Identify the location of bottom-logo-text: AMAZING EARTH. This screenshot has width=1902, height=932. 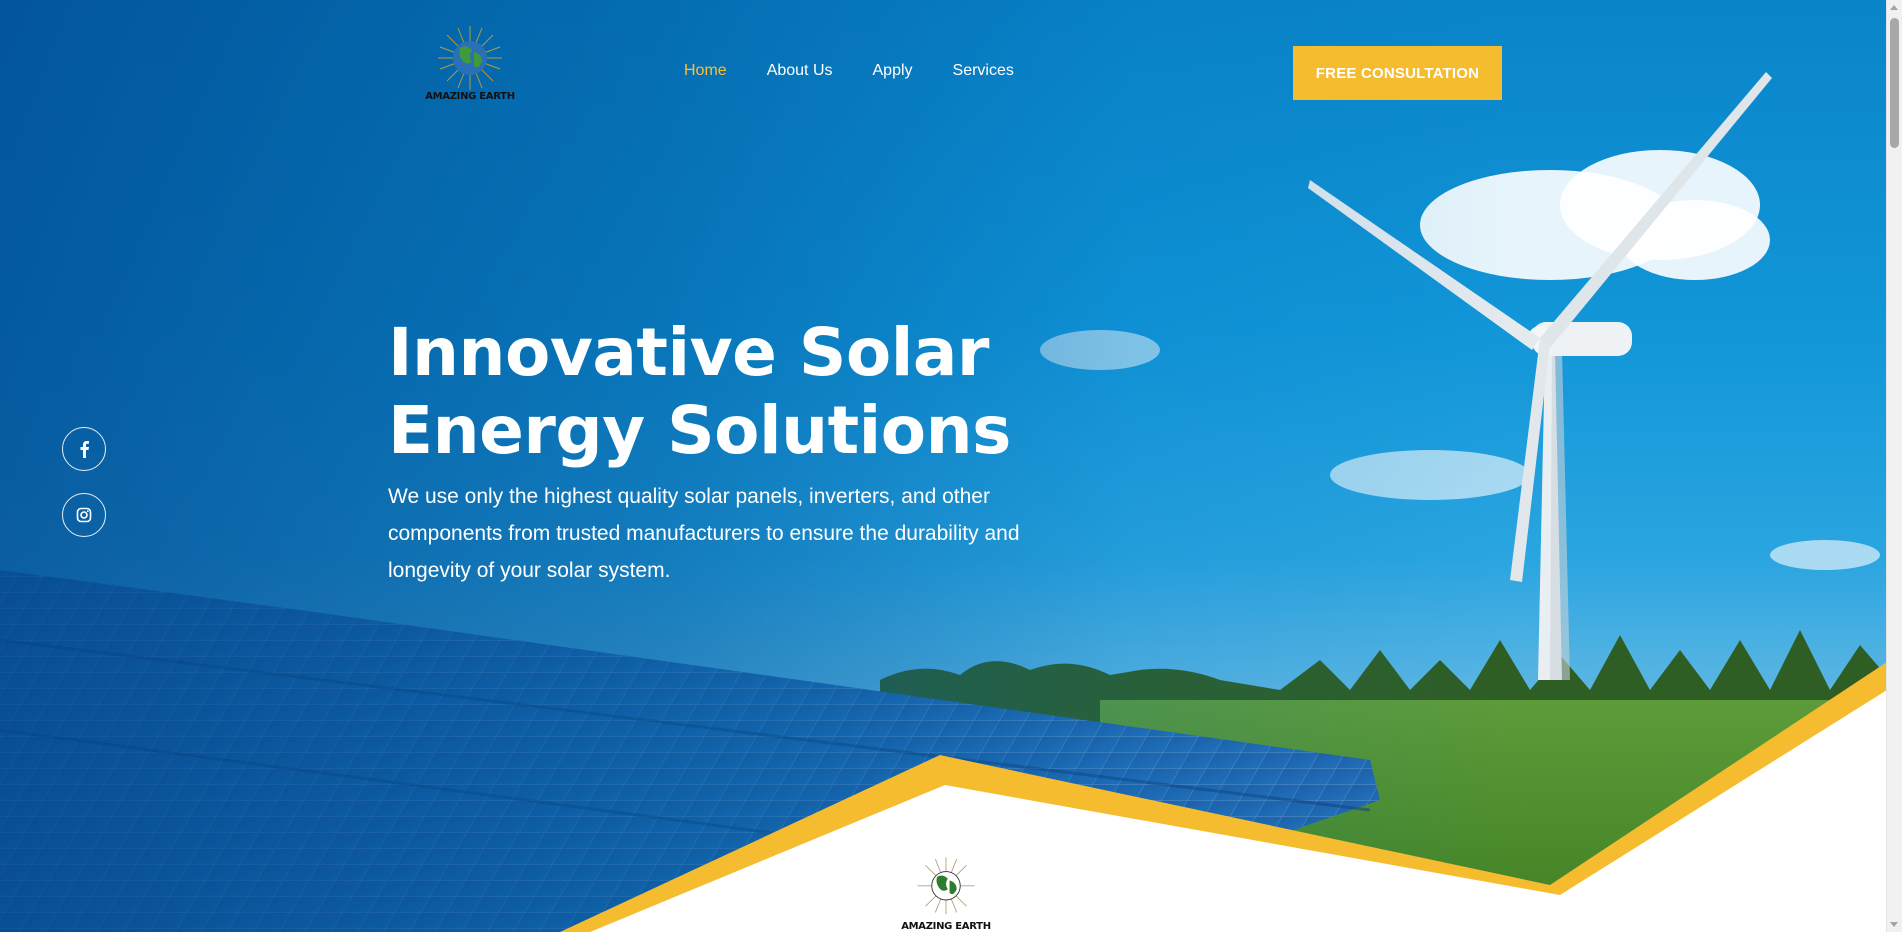
(946, 926).